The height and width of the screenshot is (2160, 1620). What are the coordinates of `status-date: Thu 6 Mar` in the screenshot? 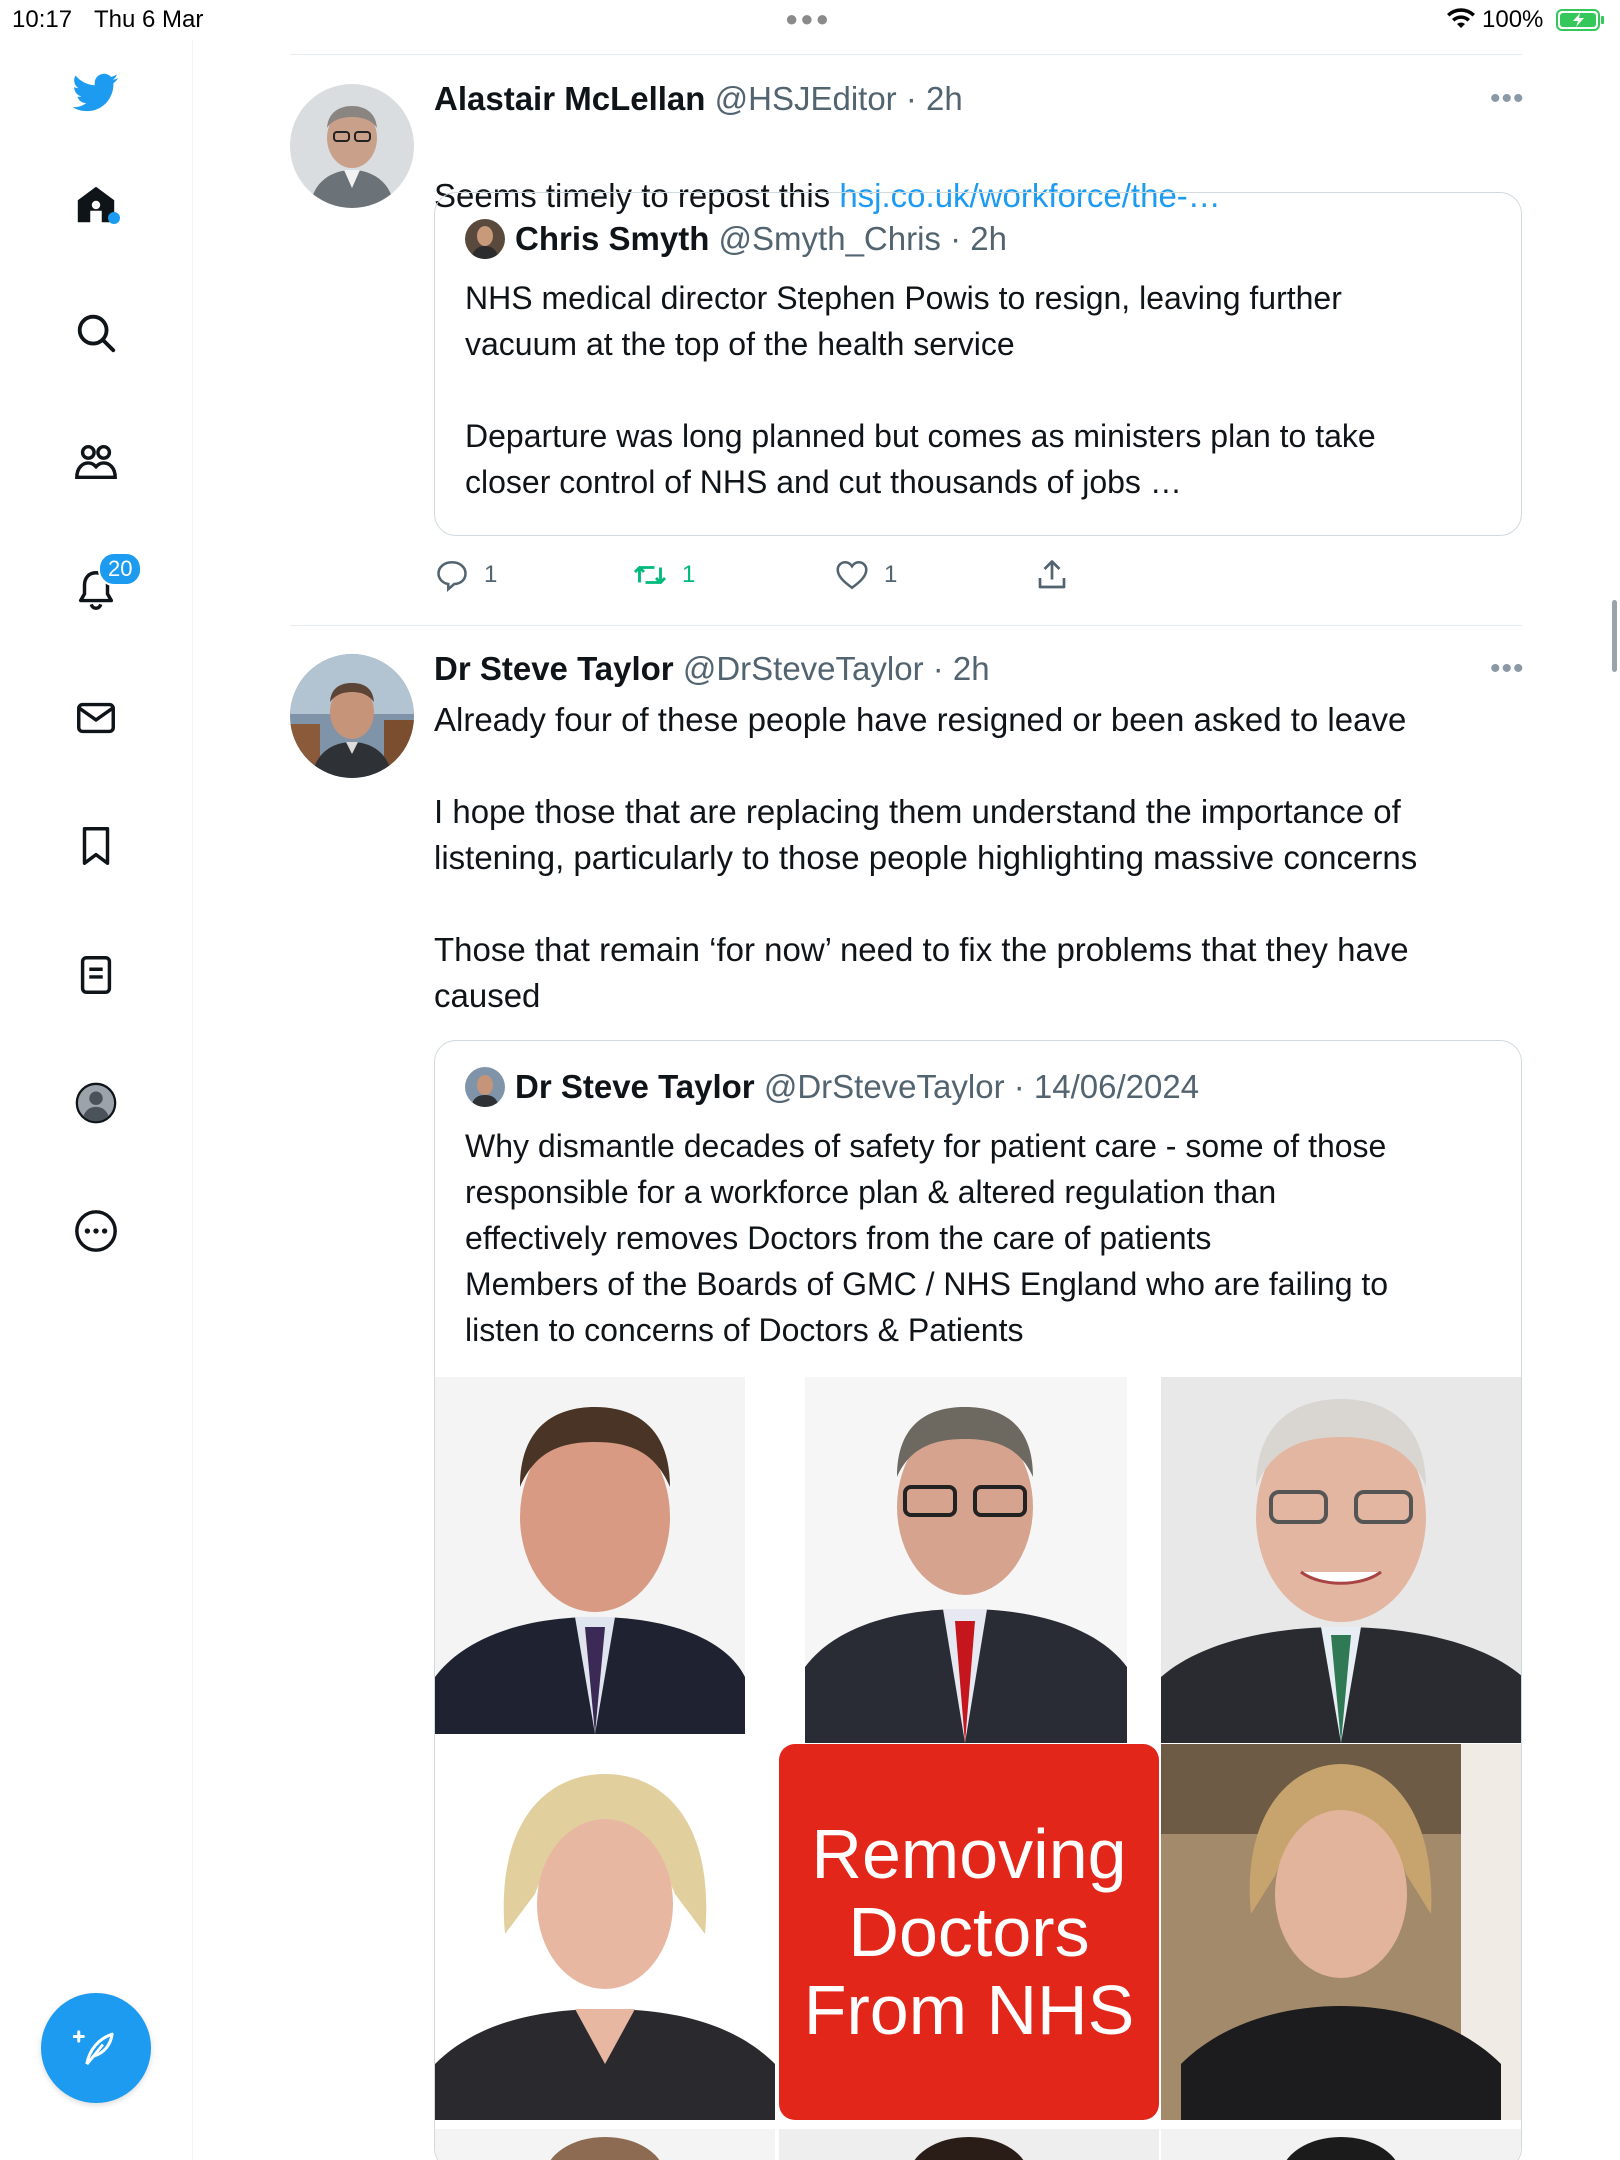 It's located at (149, 19).